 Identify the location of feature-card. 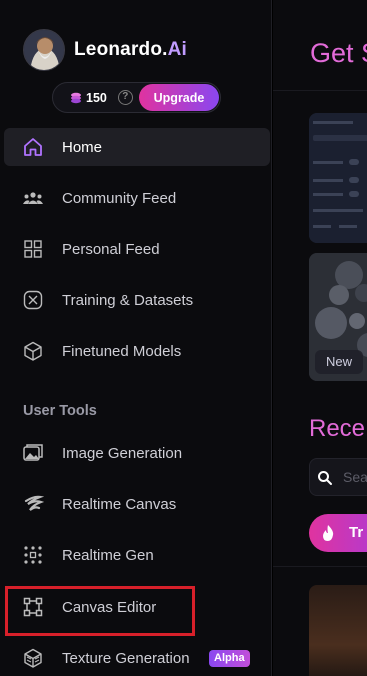
(338, 178).